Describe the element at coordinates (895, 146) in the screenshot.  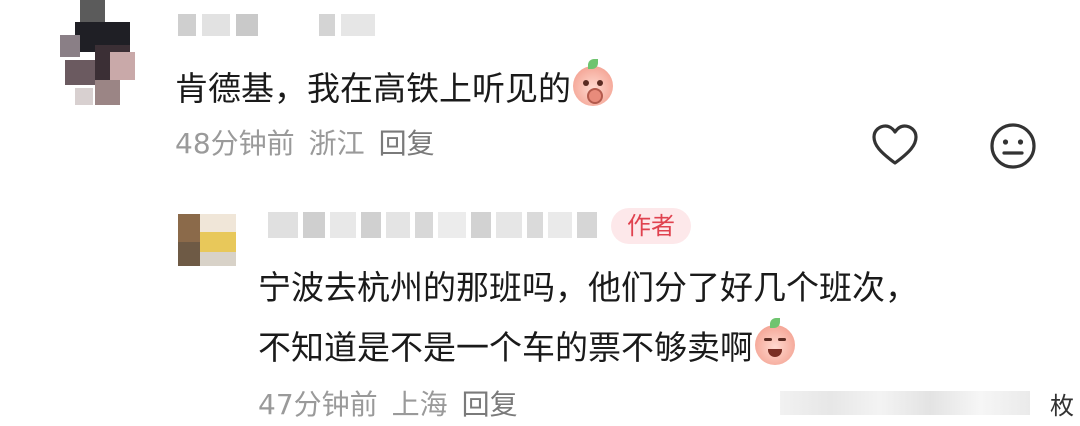
I see `like-heart-icon` at that location.